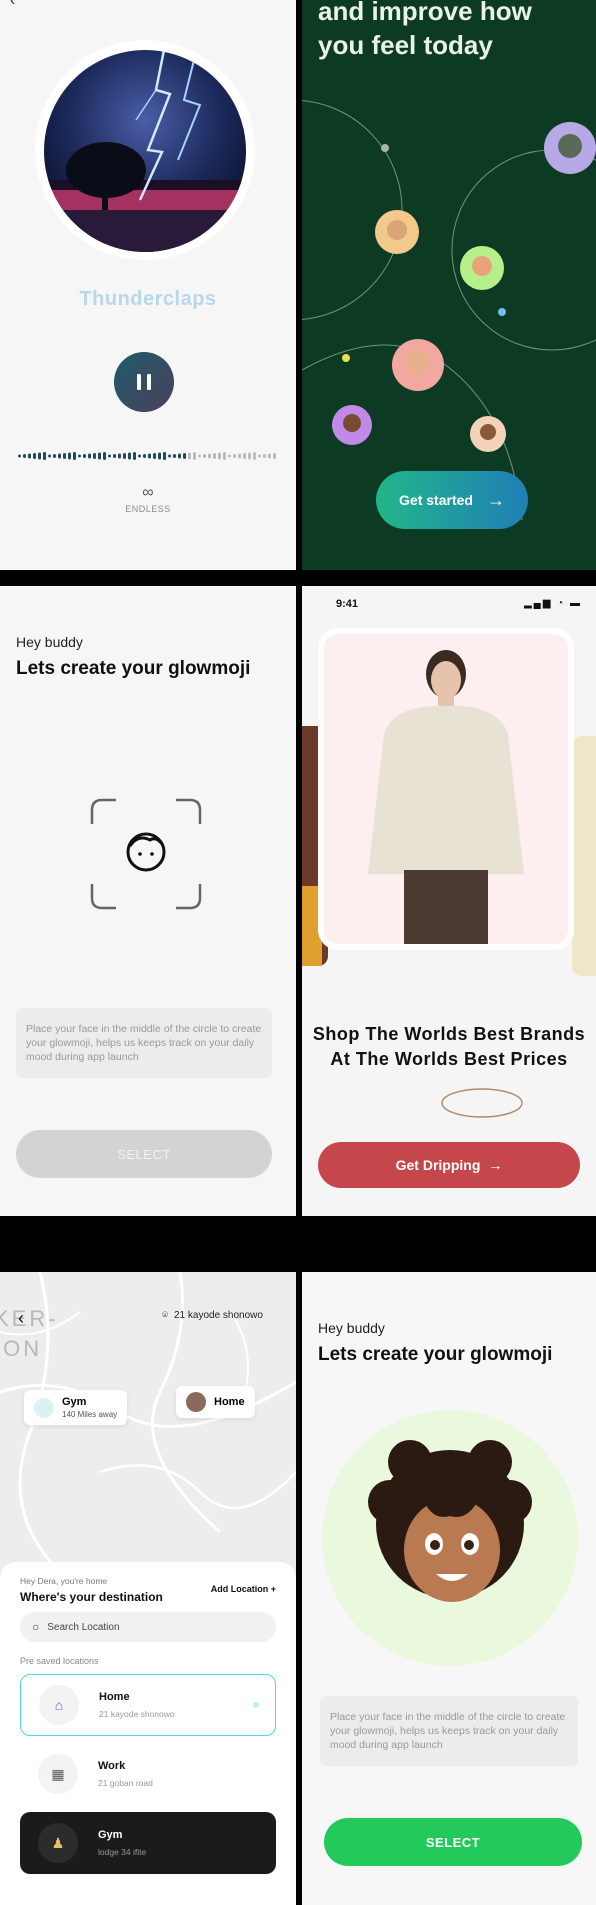 The height and width of the screenshot is (1905, 596). Describe the element at coordinates (273, 1589) in the screenshot. I see `plus-icon: +` at that location.